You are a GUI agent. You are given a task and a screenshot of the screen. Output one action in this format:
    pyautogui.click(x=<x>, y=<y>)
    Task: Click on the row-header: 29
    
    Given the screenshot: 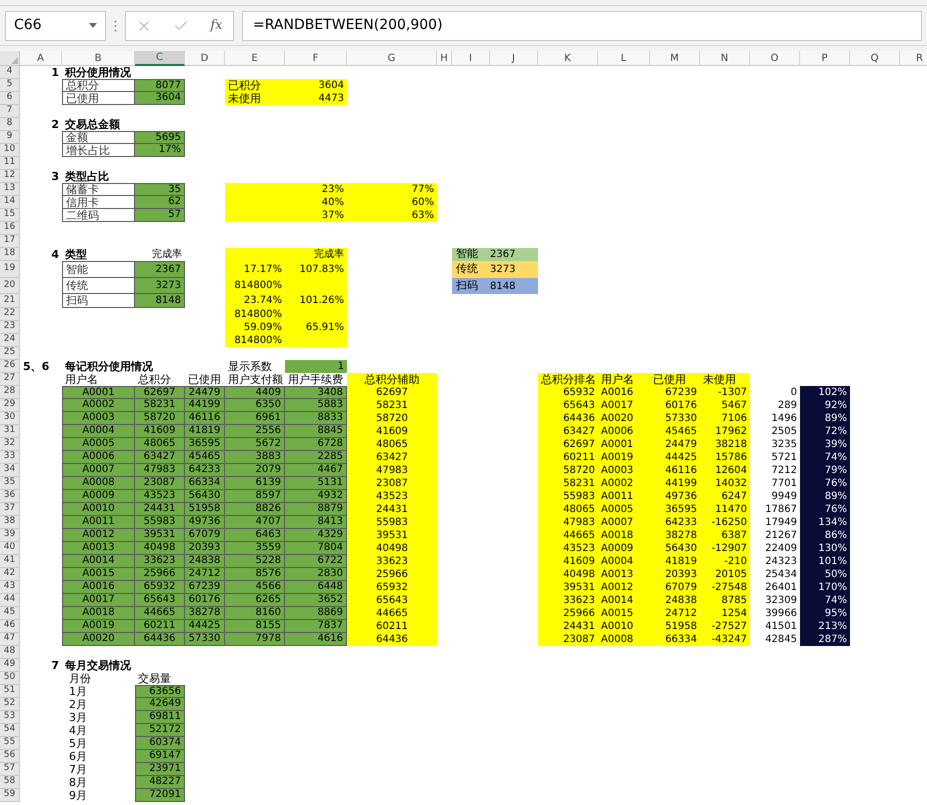 What is the action you would take?
    pyautogui.click(x=10, y=405)
    